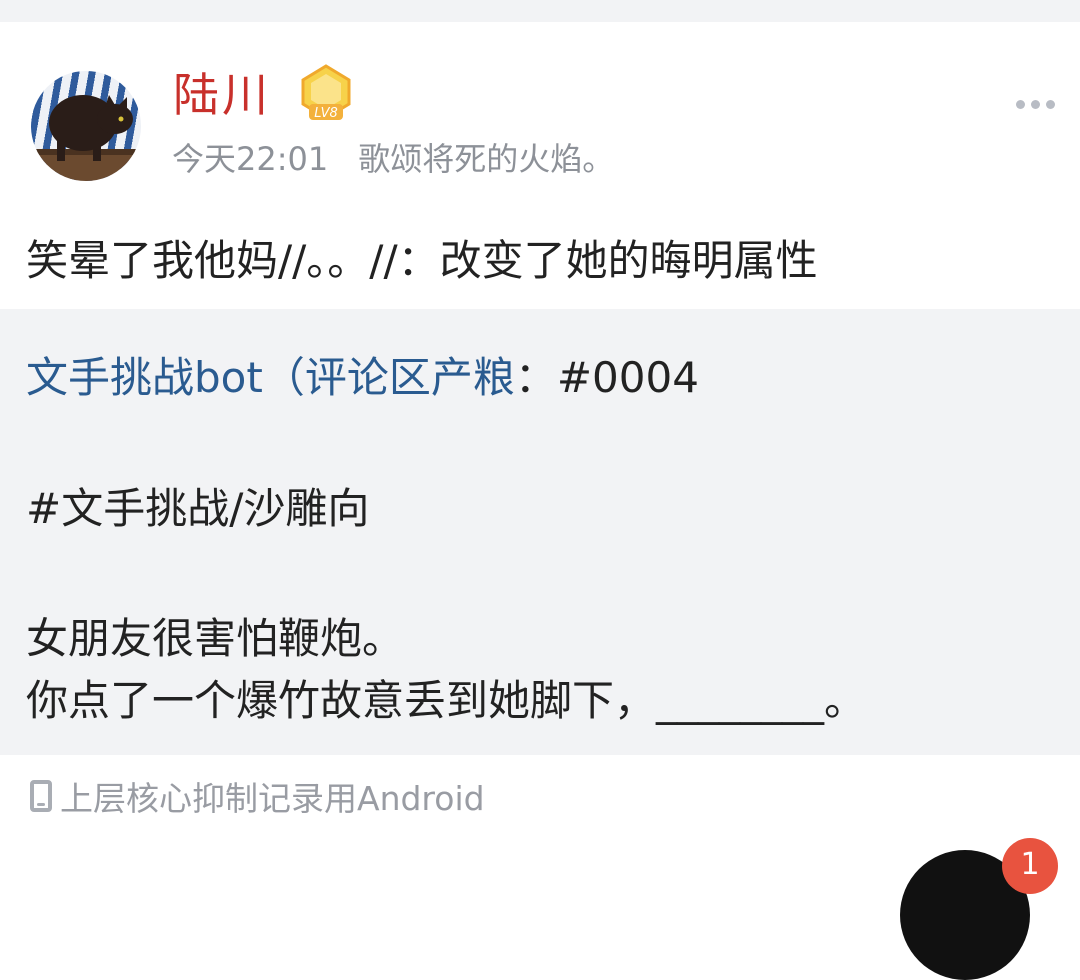 This screenshot has width=1080, height=980. What do you see at coordinates (272, 798) in the screenshot?
I see `device-label: 上层核心抑制记录用Android` at bounding box center [272, 798].